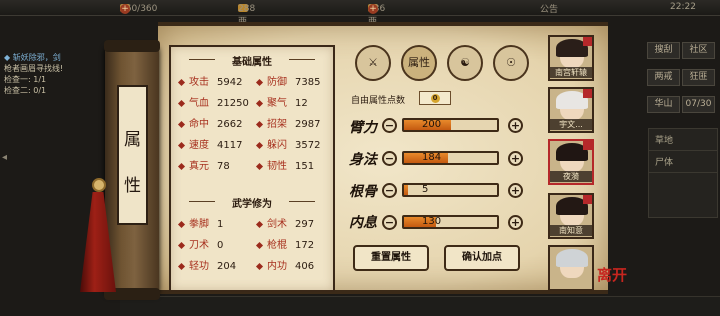 The width and height of the screenshot is (720, 316). What do you see at coordinates (391, 258) in the screenshot?
I see `reset-attributes-button: 重置属性` at bounding box center [391, 258].